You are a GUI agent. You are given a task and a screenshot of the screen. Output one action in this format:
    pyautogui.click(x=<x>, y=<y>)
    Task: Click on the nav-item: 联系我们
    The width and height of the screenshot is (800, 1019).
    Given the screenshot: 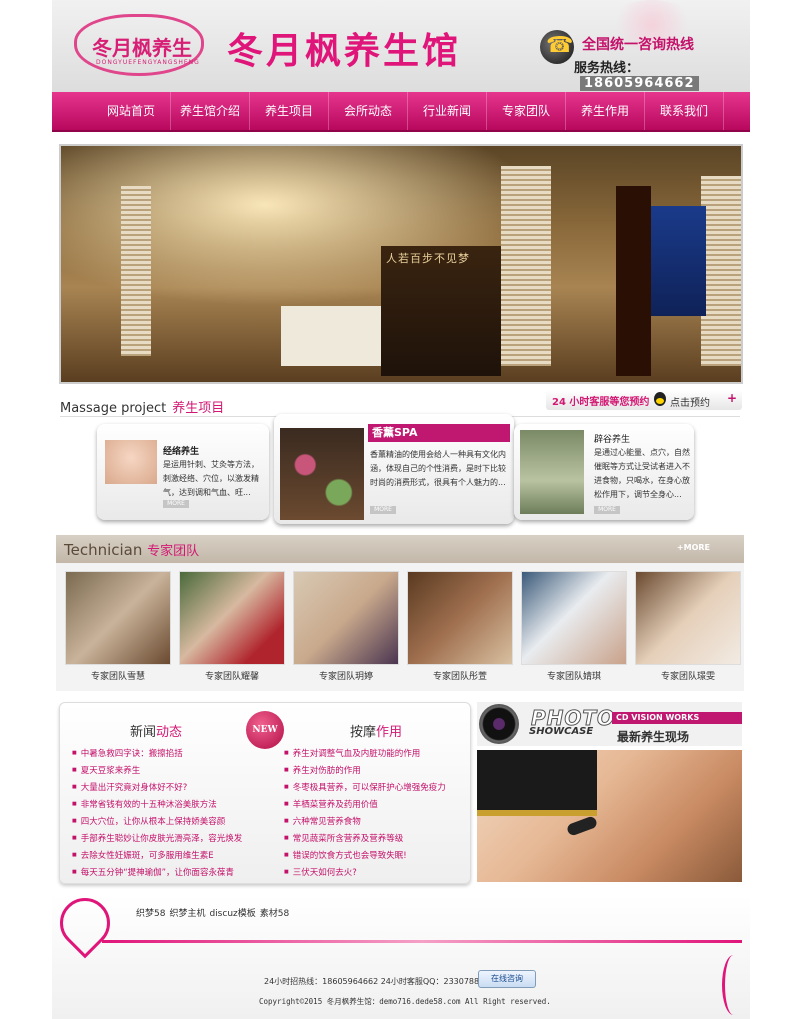 What is the action you would take?
    pyautogui.click(x=684, y=111)
    